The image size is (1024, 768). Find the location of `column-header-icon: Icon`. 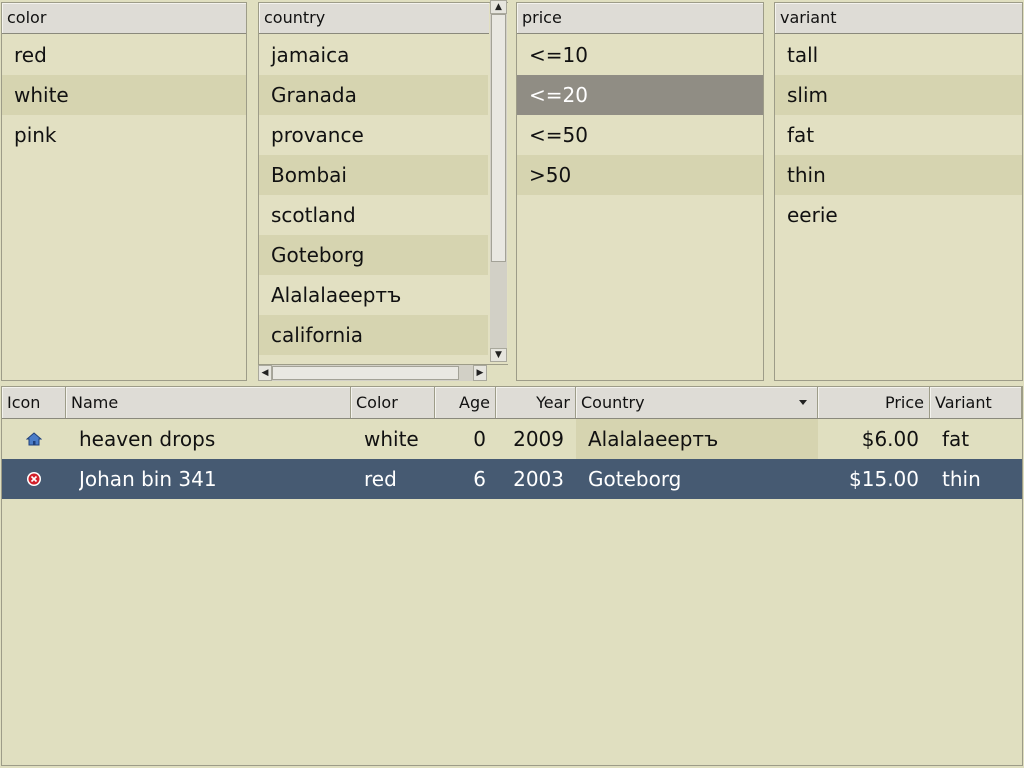

column-header-icon: Icon is located at coordinates (34, 402).